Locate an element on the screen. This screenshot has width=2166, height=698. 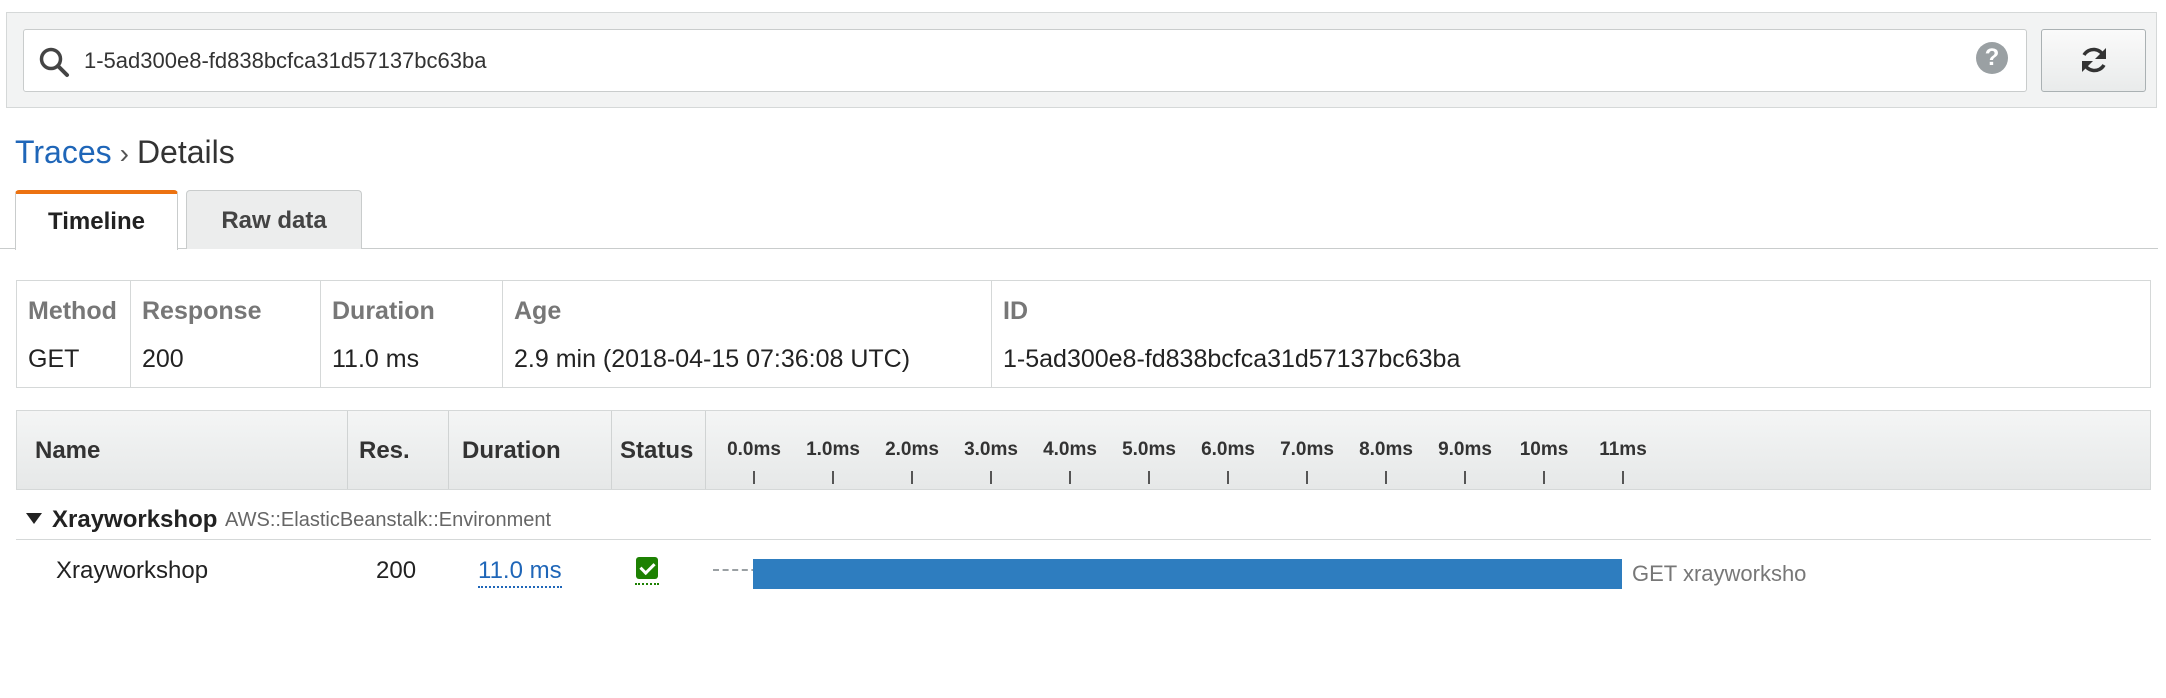
summary-age: Age 2.9 min (2018-04-15 07:36:08 UTC) is located at coordinates (747, 334).